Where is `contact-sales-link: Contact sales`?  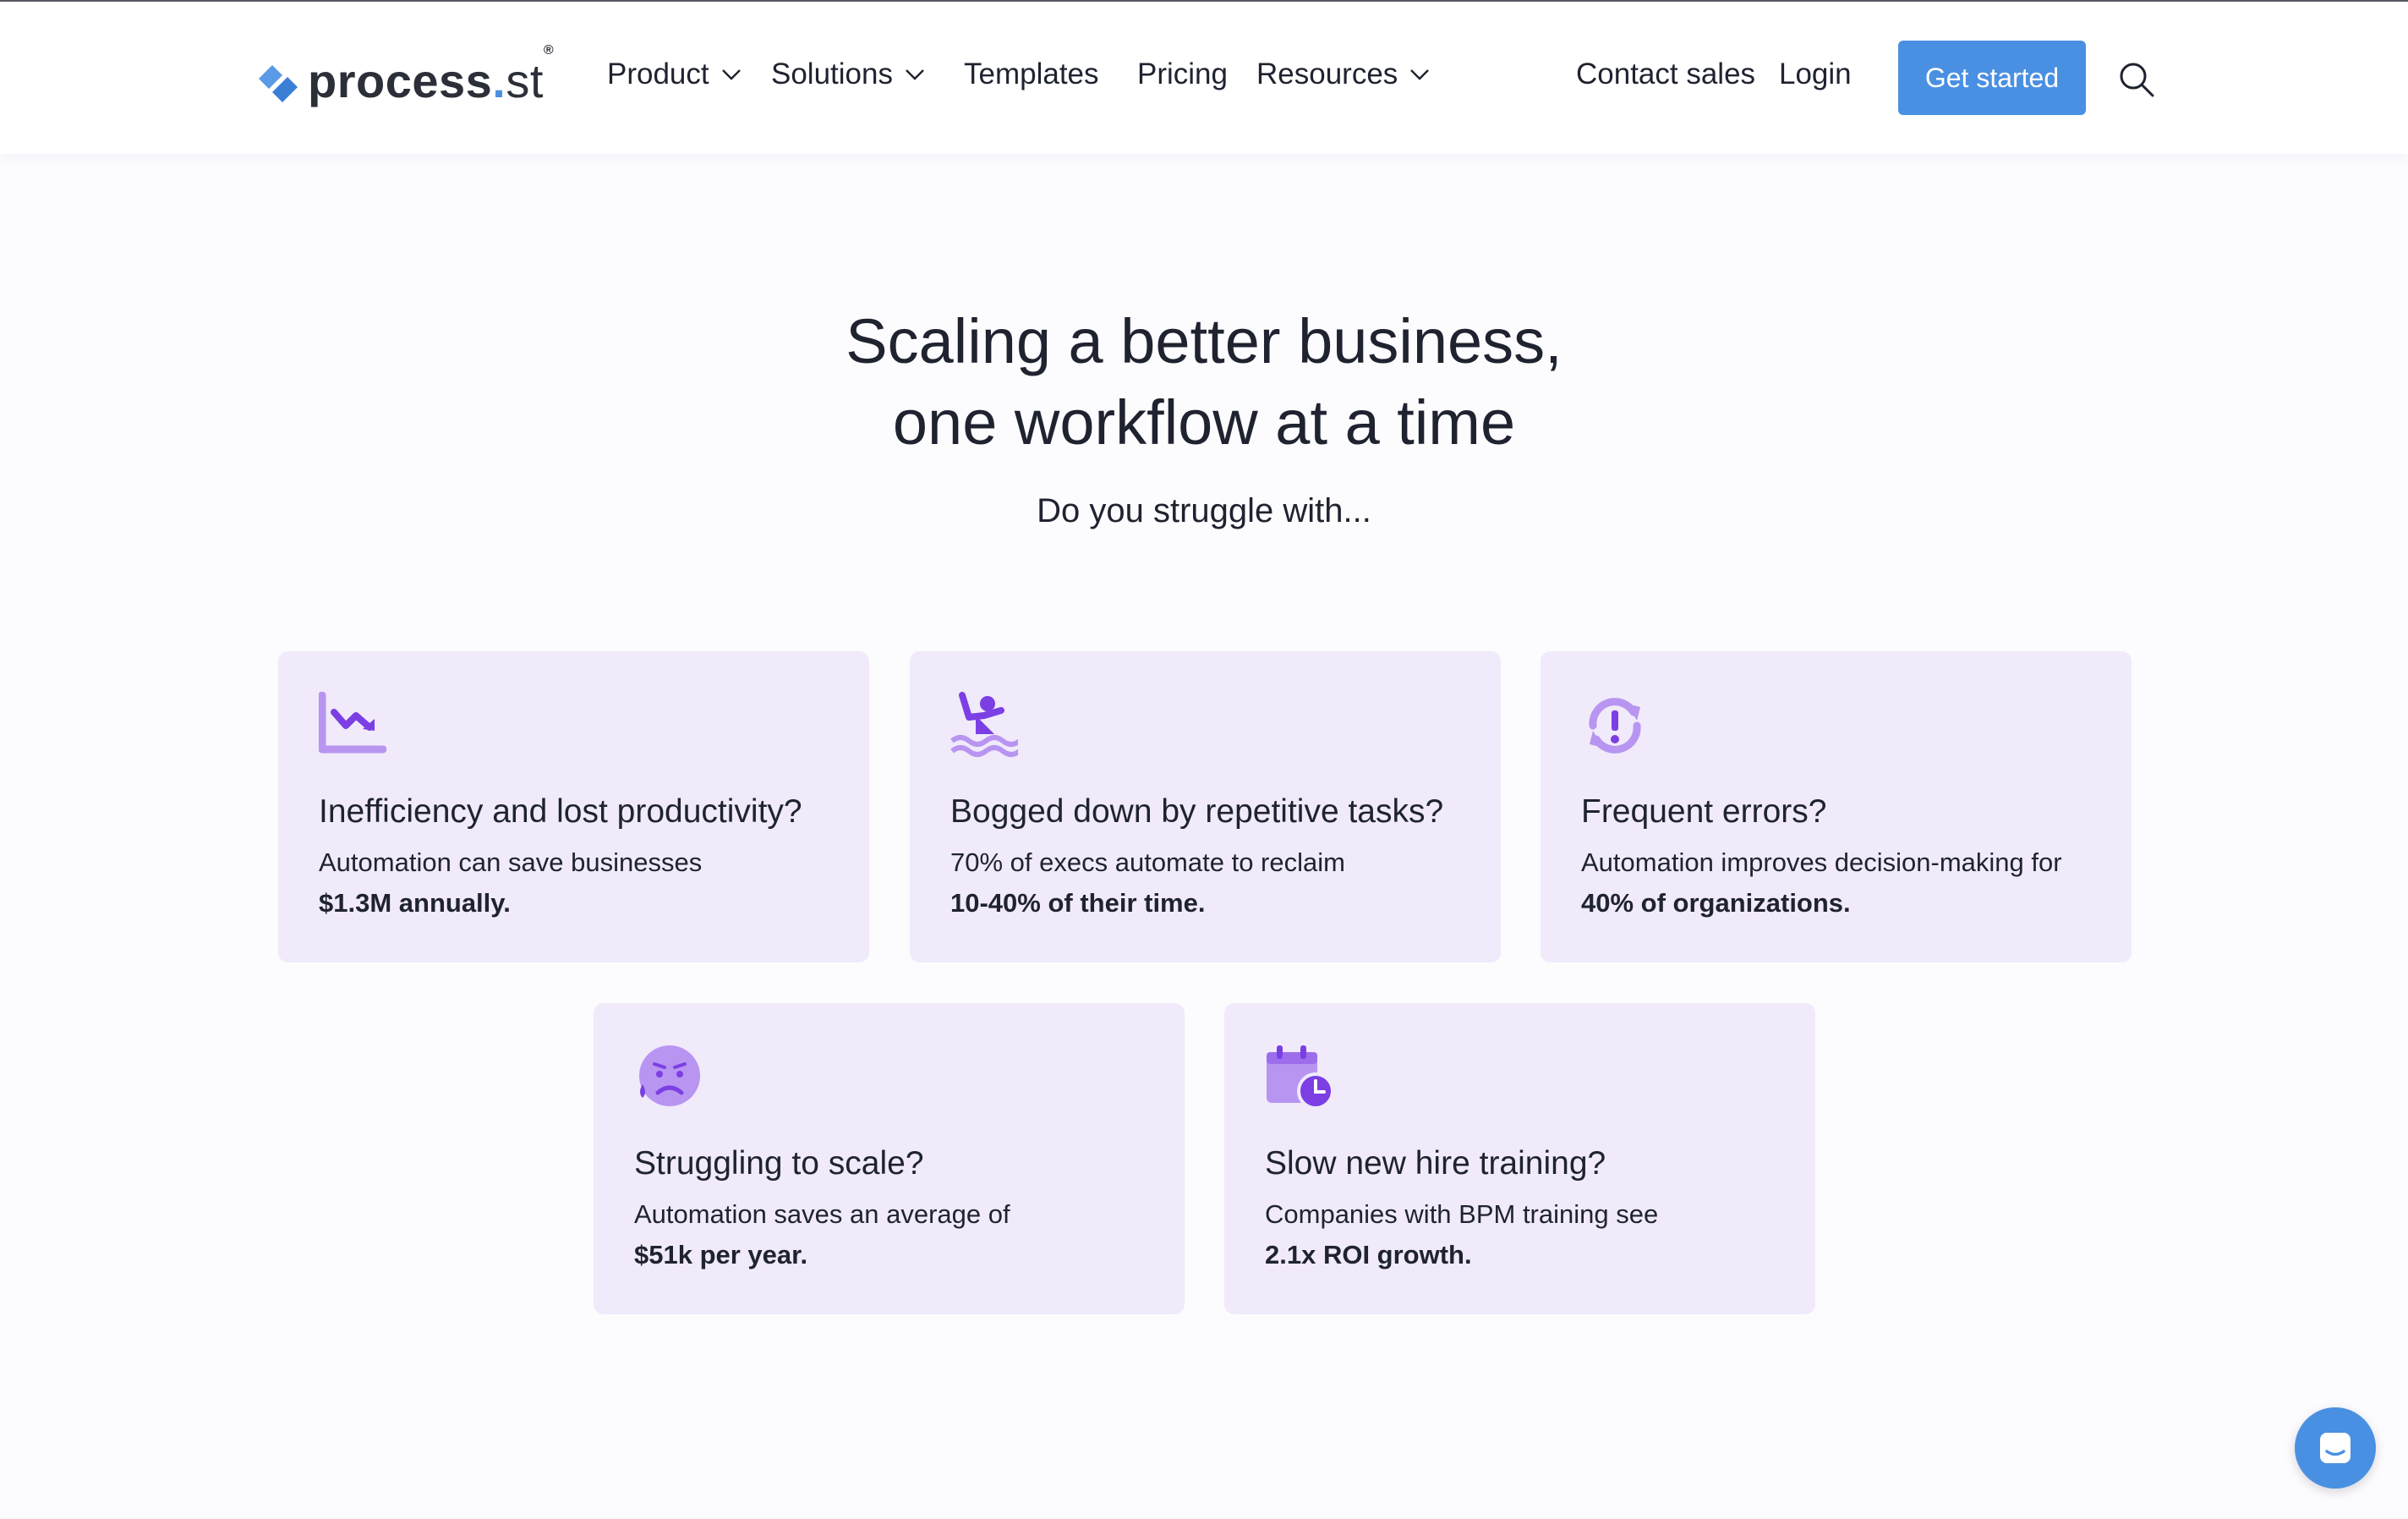 contact-sales-link: Contact sales is located at coordinates (1665, 74).